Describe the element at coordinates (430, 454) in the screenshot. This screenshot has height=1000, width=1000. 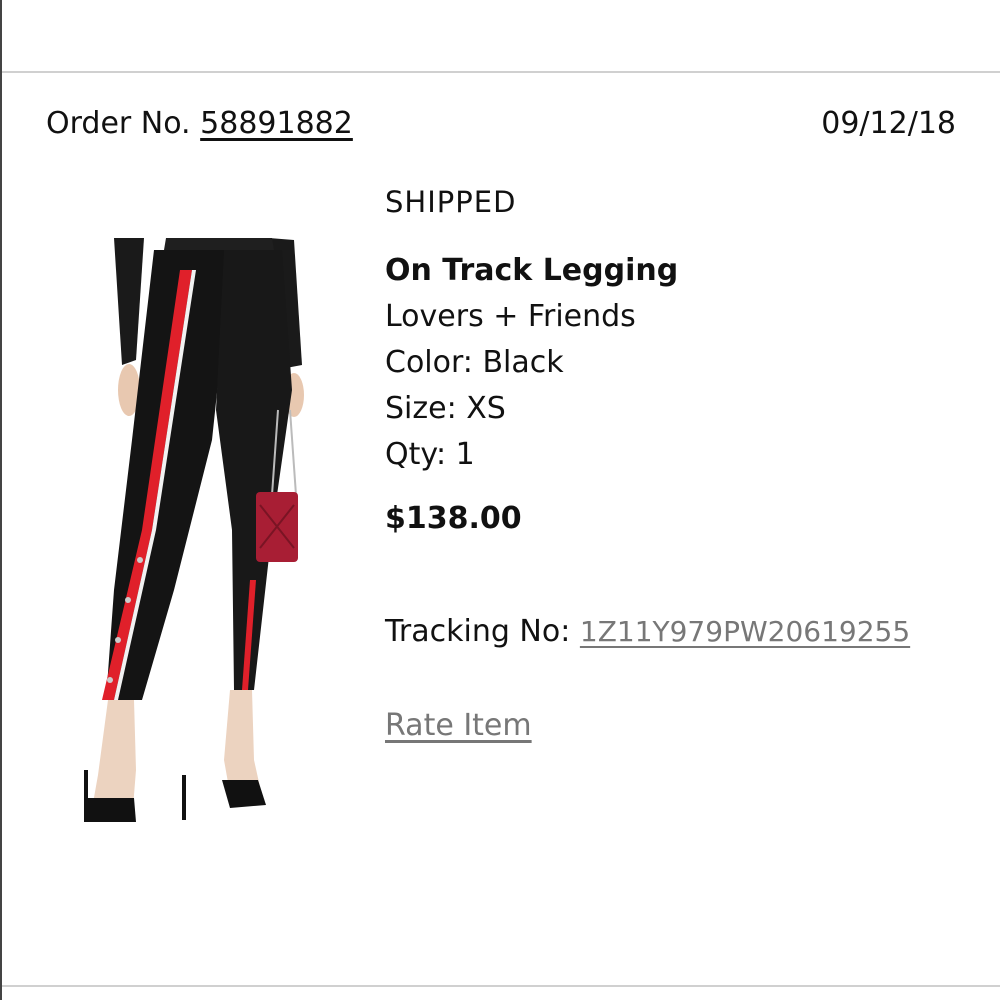
I see `product-qty: Qty: 1` at that location.